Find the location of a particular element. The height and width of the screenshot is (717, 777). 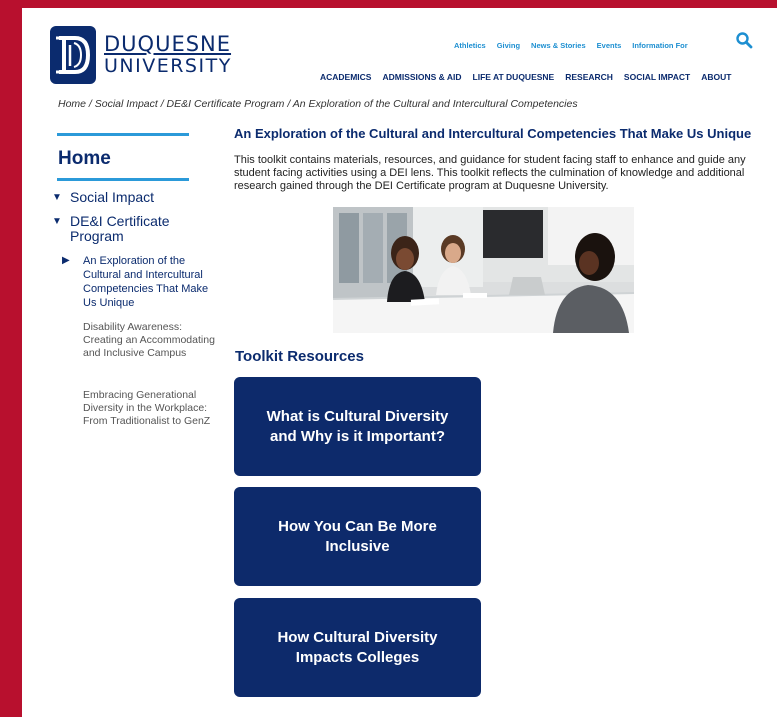

logo-wordmark-line1: DUQUESNE is located at coordinates (168, 44).